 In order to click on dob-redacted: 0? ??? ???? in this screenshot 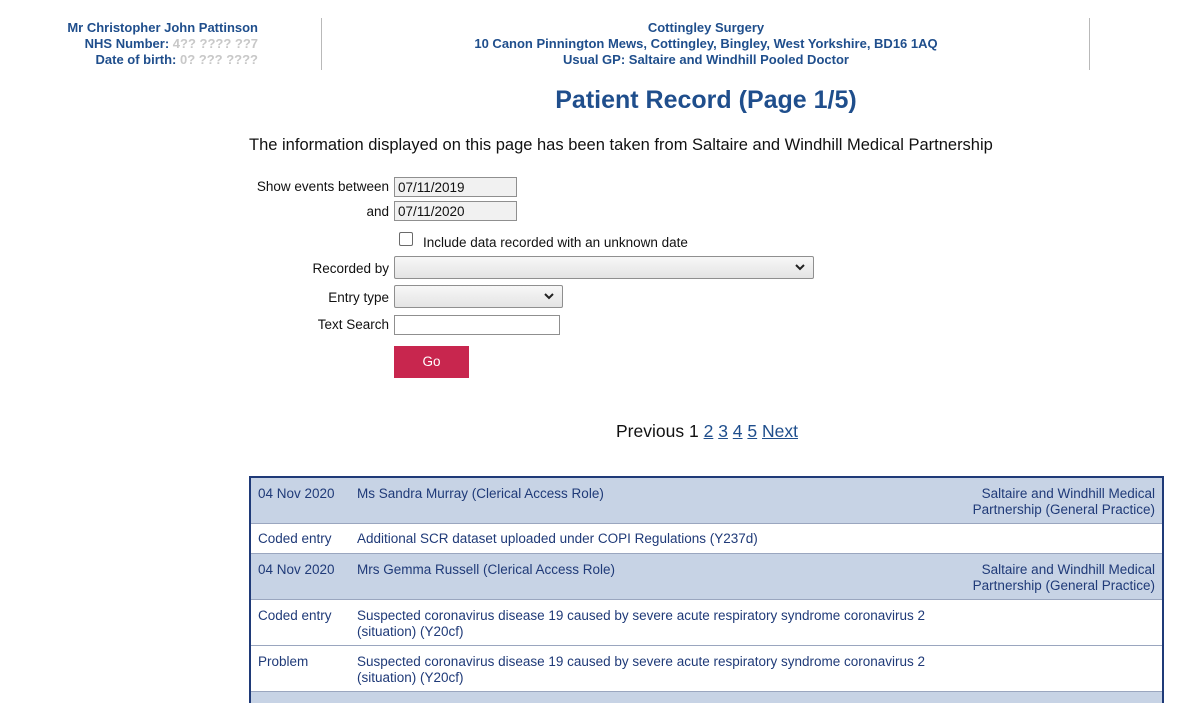, I will do `click(219, 59)`.